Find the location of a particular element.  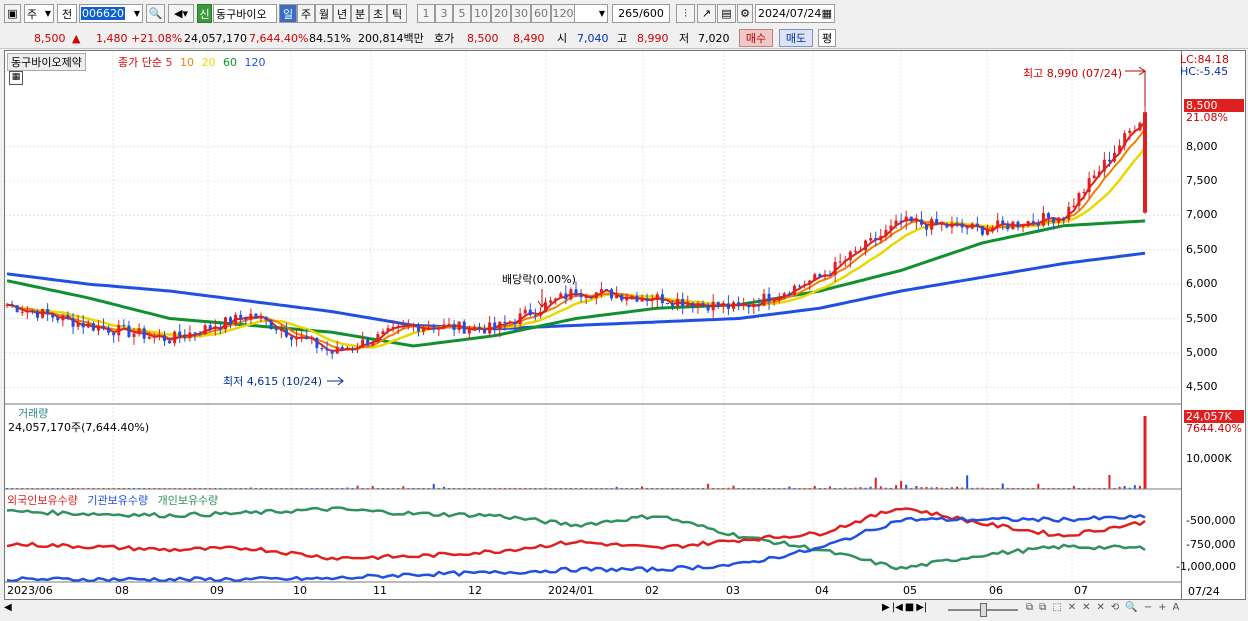

scroll-right-icon: ▶ is located at coordinates (886, 607).